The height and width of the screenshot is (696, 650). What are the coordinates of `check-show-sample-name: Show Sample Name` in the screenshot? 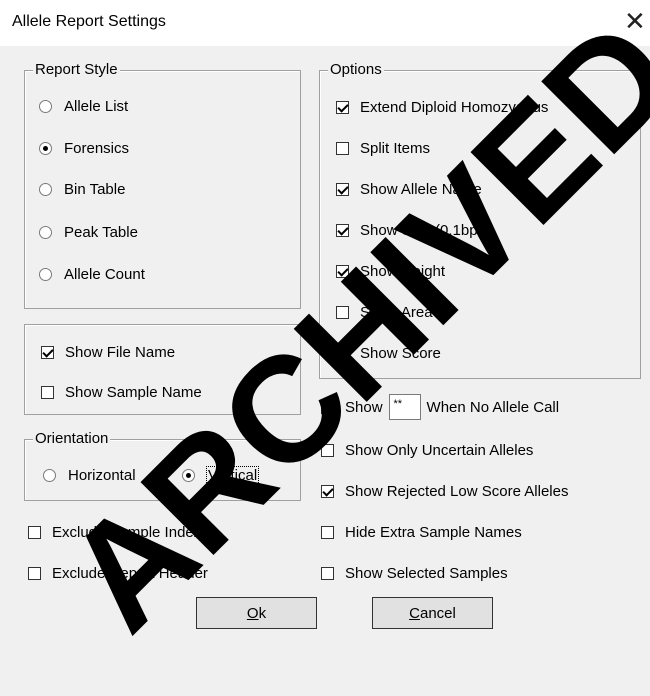 It's located at (121, 392).